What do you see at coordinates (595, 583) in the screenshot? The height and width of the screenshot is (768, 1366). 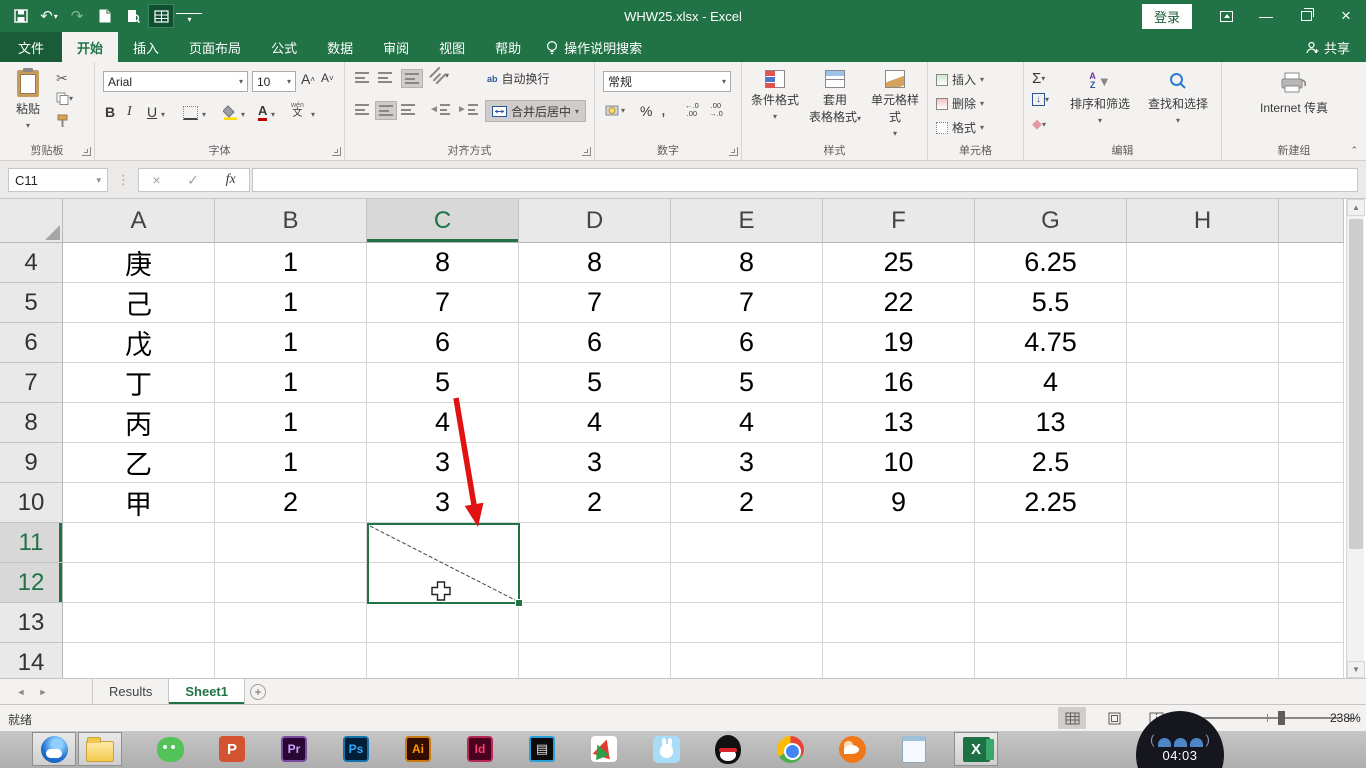 I see `cell-D12` at bounding box center [595, 583].